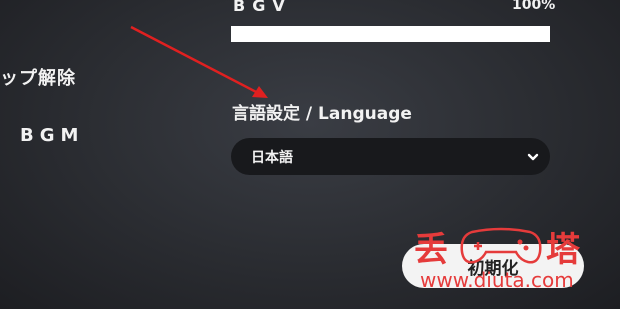 This screenshot has height=309, width=620. I want to click on watermark-url: www.diuta.com, so click(497, 280).